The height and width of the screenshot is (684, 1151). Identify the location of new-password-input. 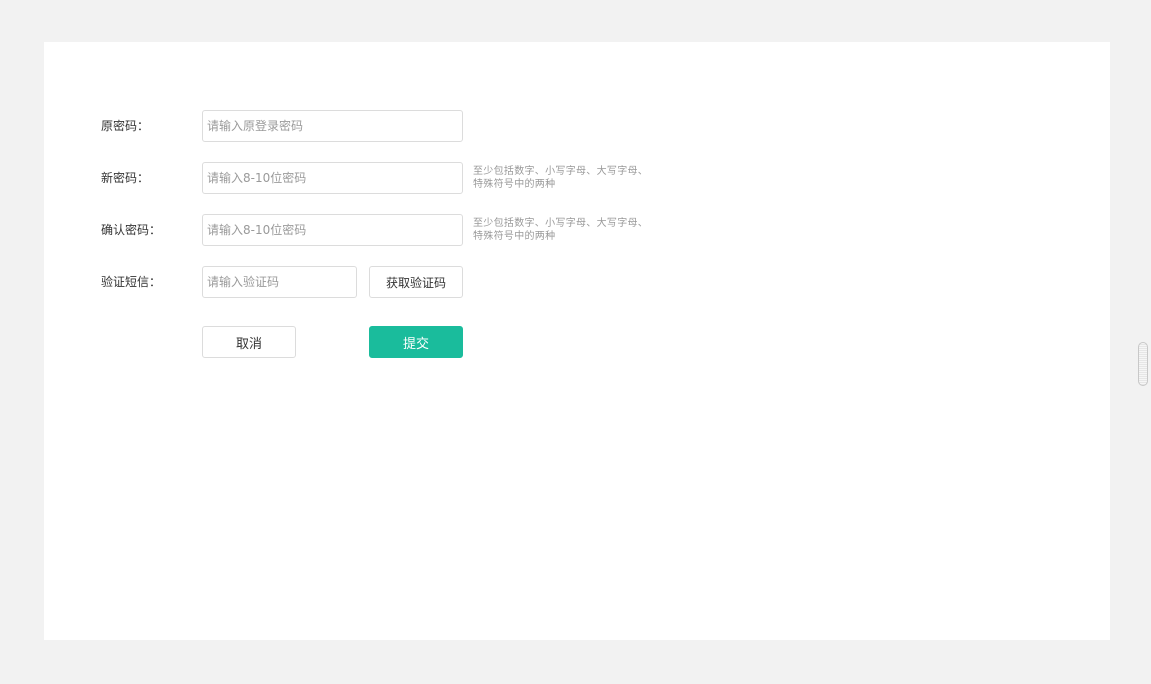
(332, 178).